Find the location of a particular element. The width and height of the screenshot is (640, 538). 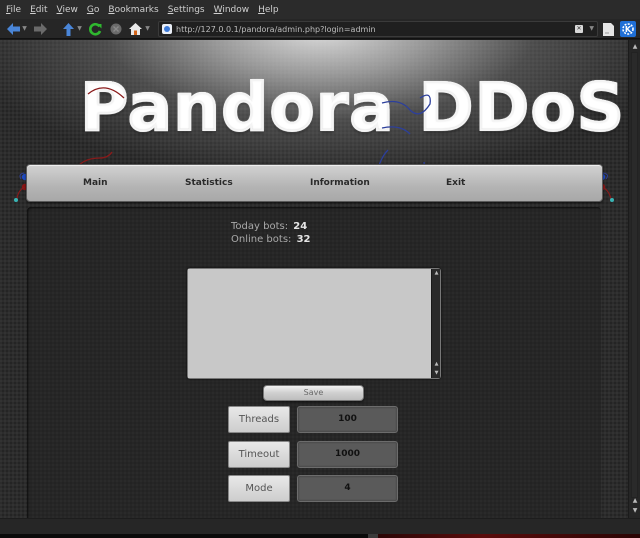

kde-logo-icon: K is located at coordinates (628, 29).